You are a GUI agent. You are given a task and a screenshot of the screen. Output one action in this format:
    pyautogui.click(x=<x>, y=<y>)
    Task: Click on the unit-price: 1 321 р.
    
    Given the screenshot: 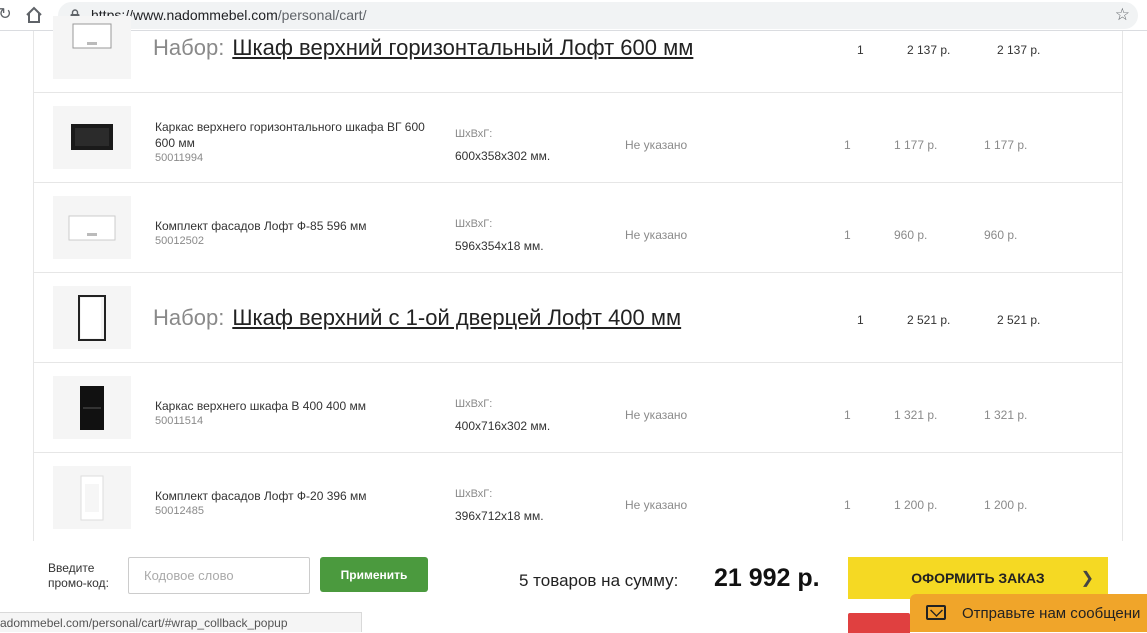 What is the action you would take?
    pyautogui.click(x=916, y=415)
    